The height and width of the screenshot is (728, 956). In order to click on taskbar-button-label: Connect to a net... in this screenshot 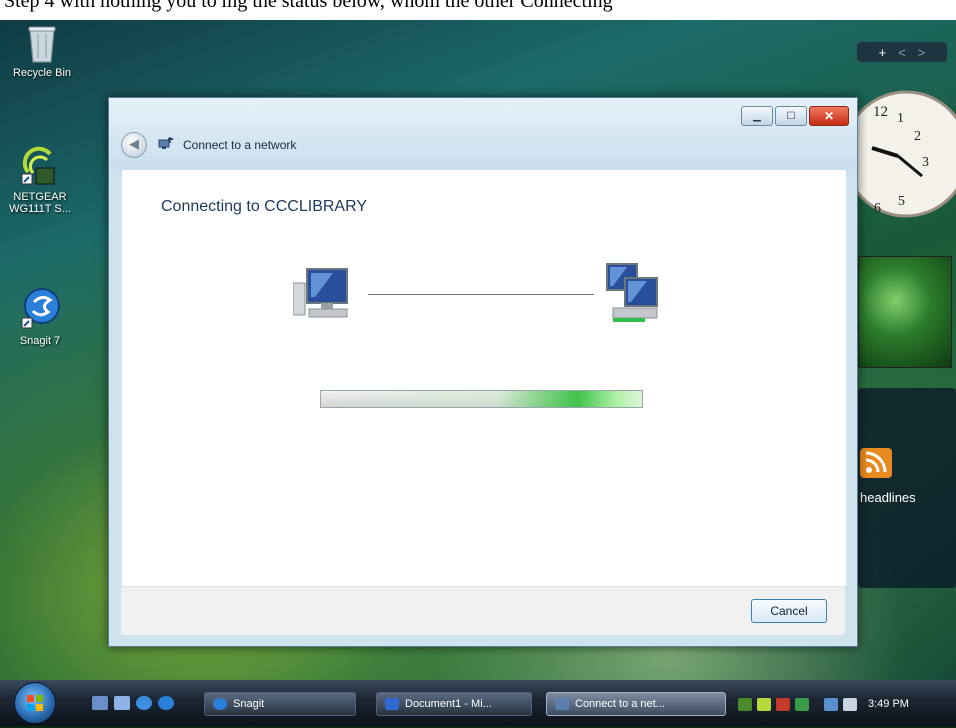, I will do `click(620, 704)`.